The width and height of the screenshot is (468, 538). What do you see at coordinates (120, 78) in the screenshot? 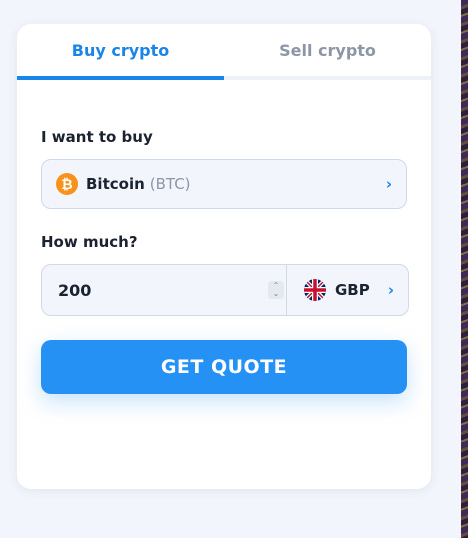
I see `active-tab-indicator` at bounding box center [120, 78].